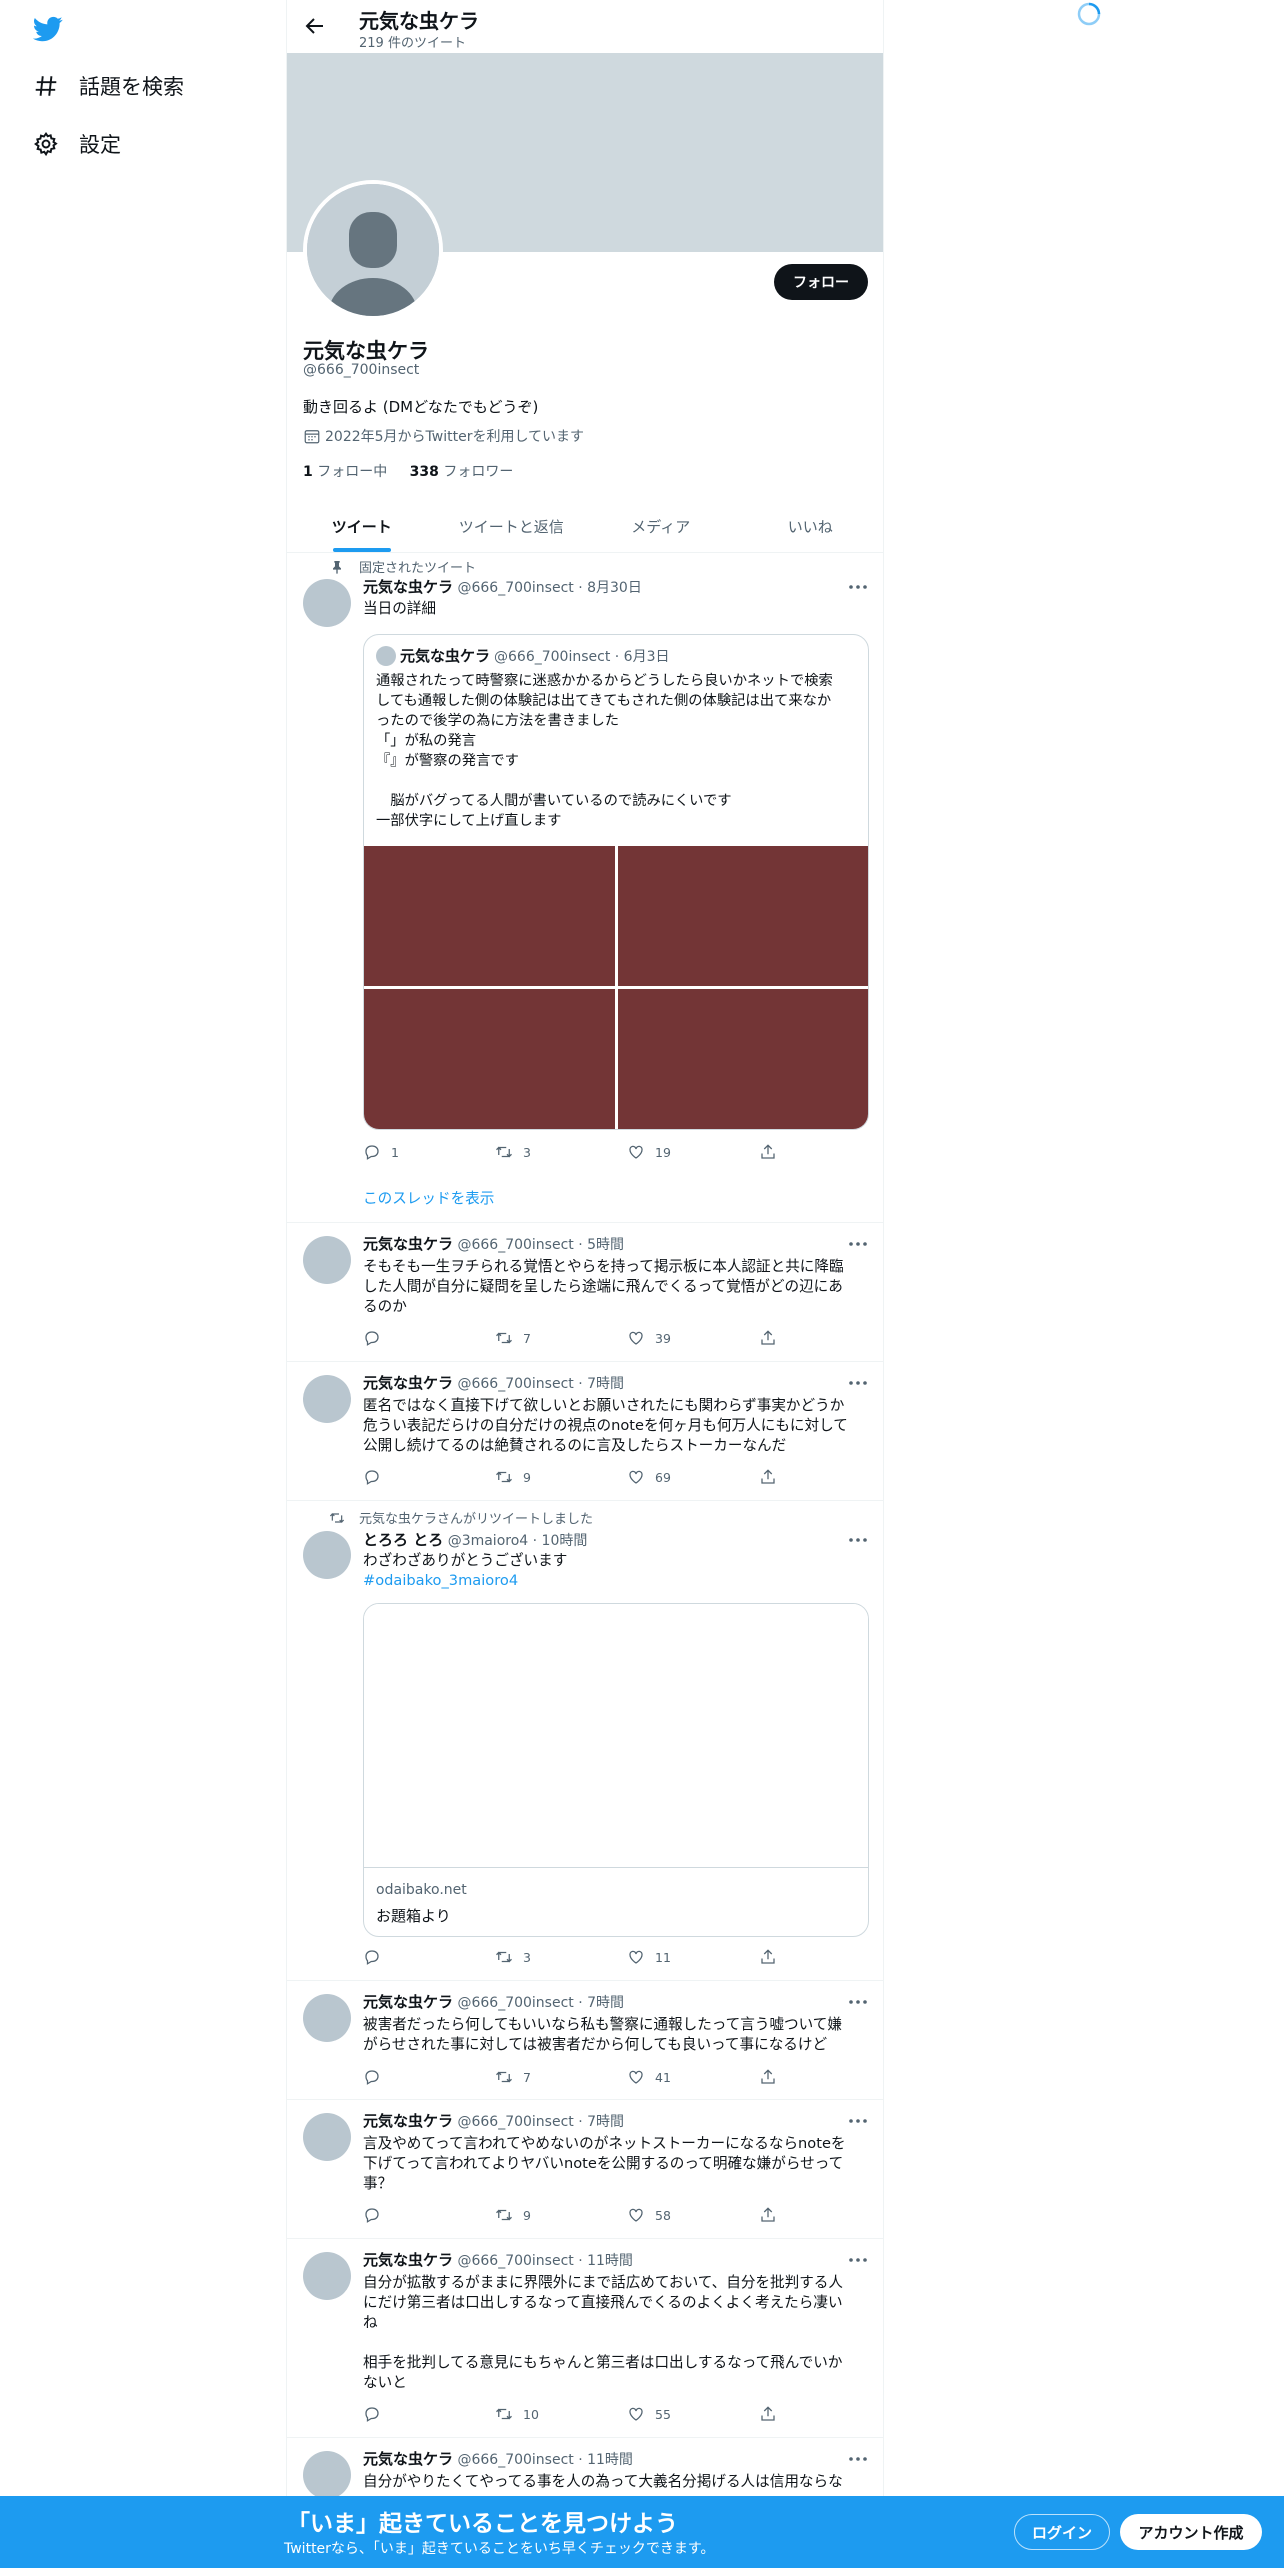 The width and height of the screenshot is (1284, 2568). Describe the element at coordinates (693, 2077) in the screenshot. I see `like-button: 41` at that location.